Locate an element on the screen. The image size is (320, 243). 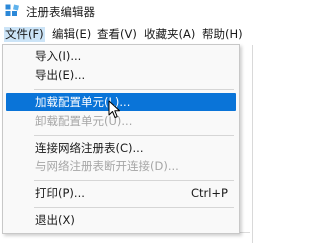
registry-pane is located at coordinates (257, 144).